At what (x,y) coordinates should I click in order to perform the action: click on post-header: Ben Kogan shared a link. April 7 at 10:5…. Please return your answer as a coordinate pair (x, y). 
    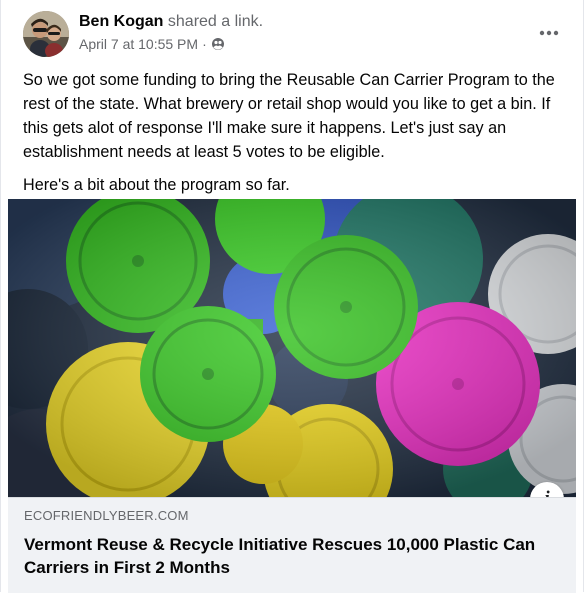
    Looking at the image, I should click on (292, 36).